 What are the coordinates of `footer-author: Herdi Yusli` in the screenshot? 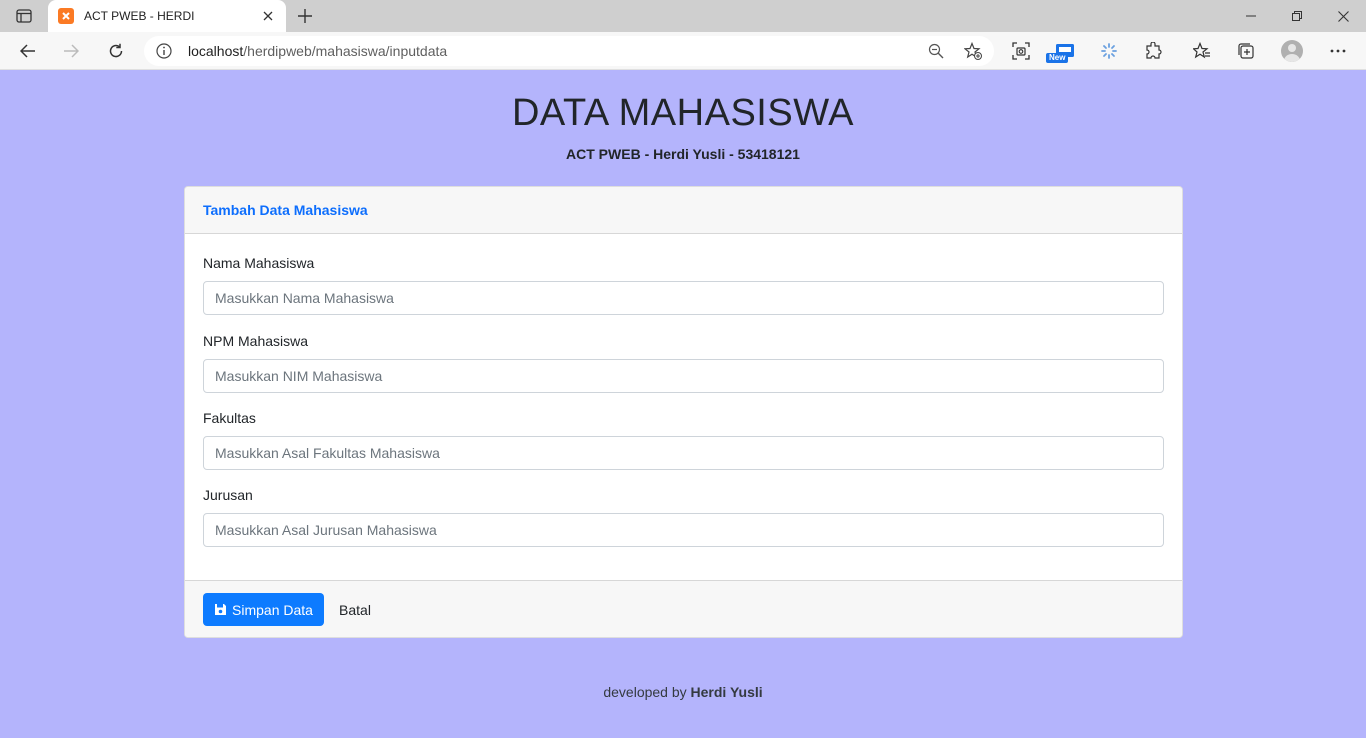 It's located at (726, 692).